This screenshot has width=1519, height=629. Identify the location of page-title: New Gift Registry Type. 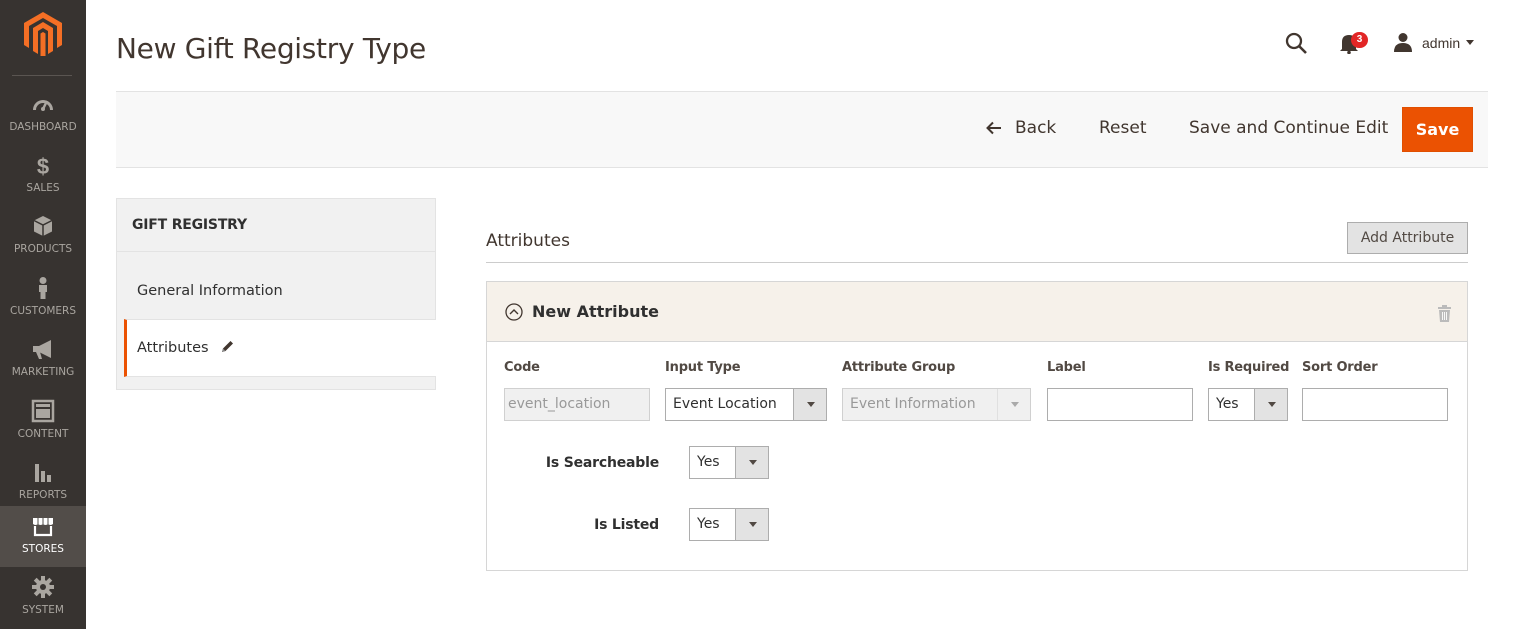
(271, 48).